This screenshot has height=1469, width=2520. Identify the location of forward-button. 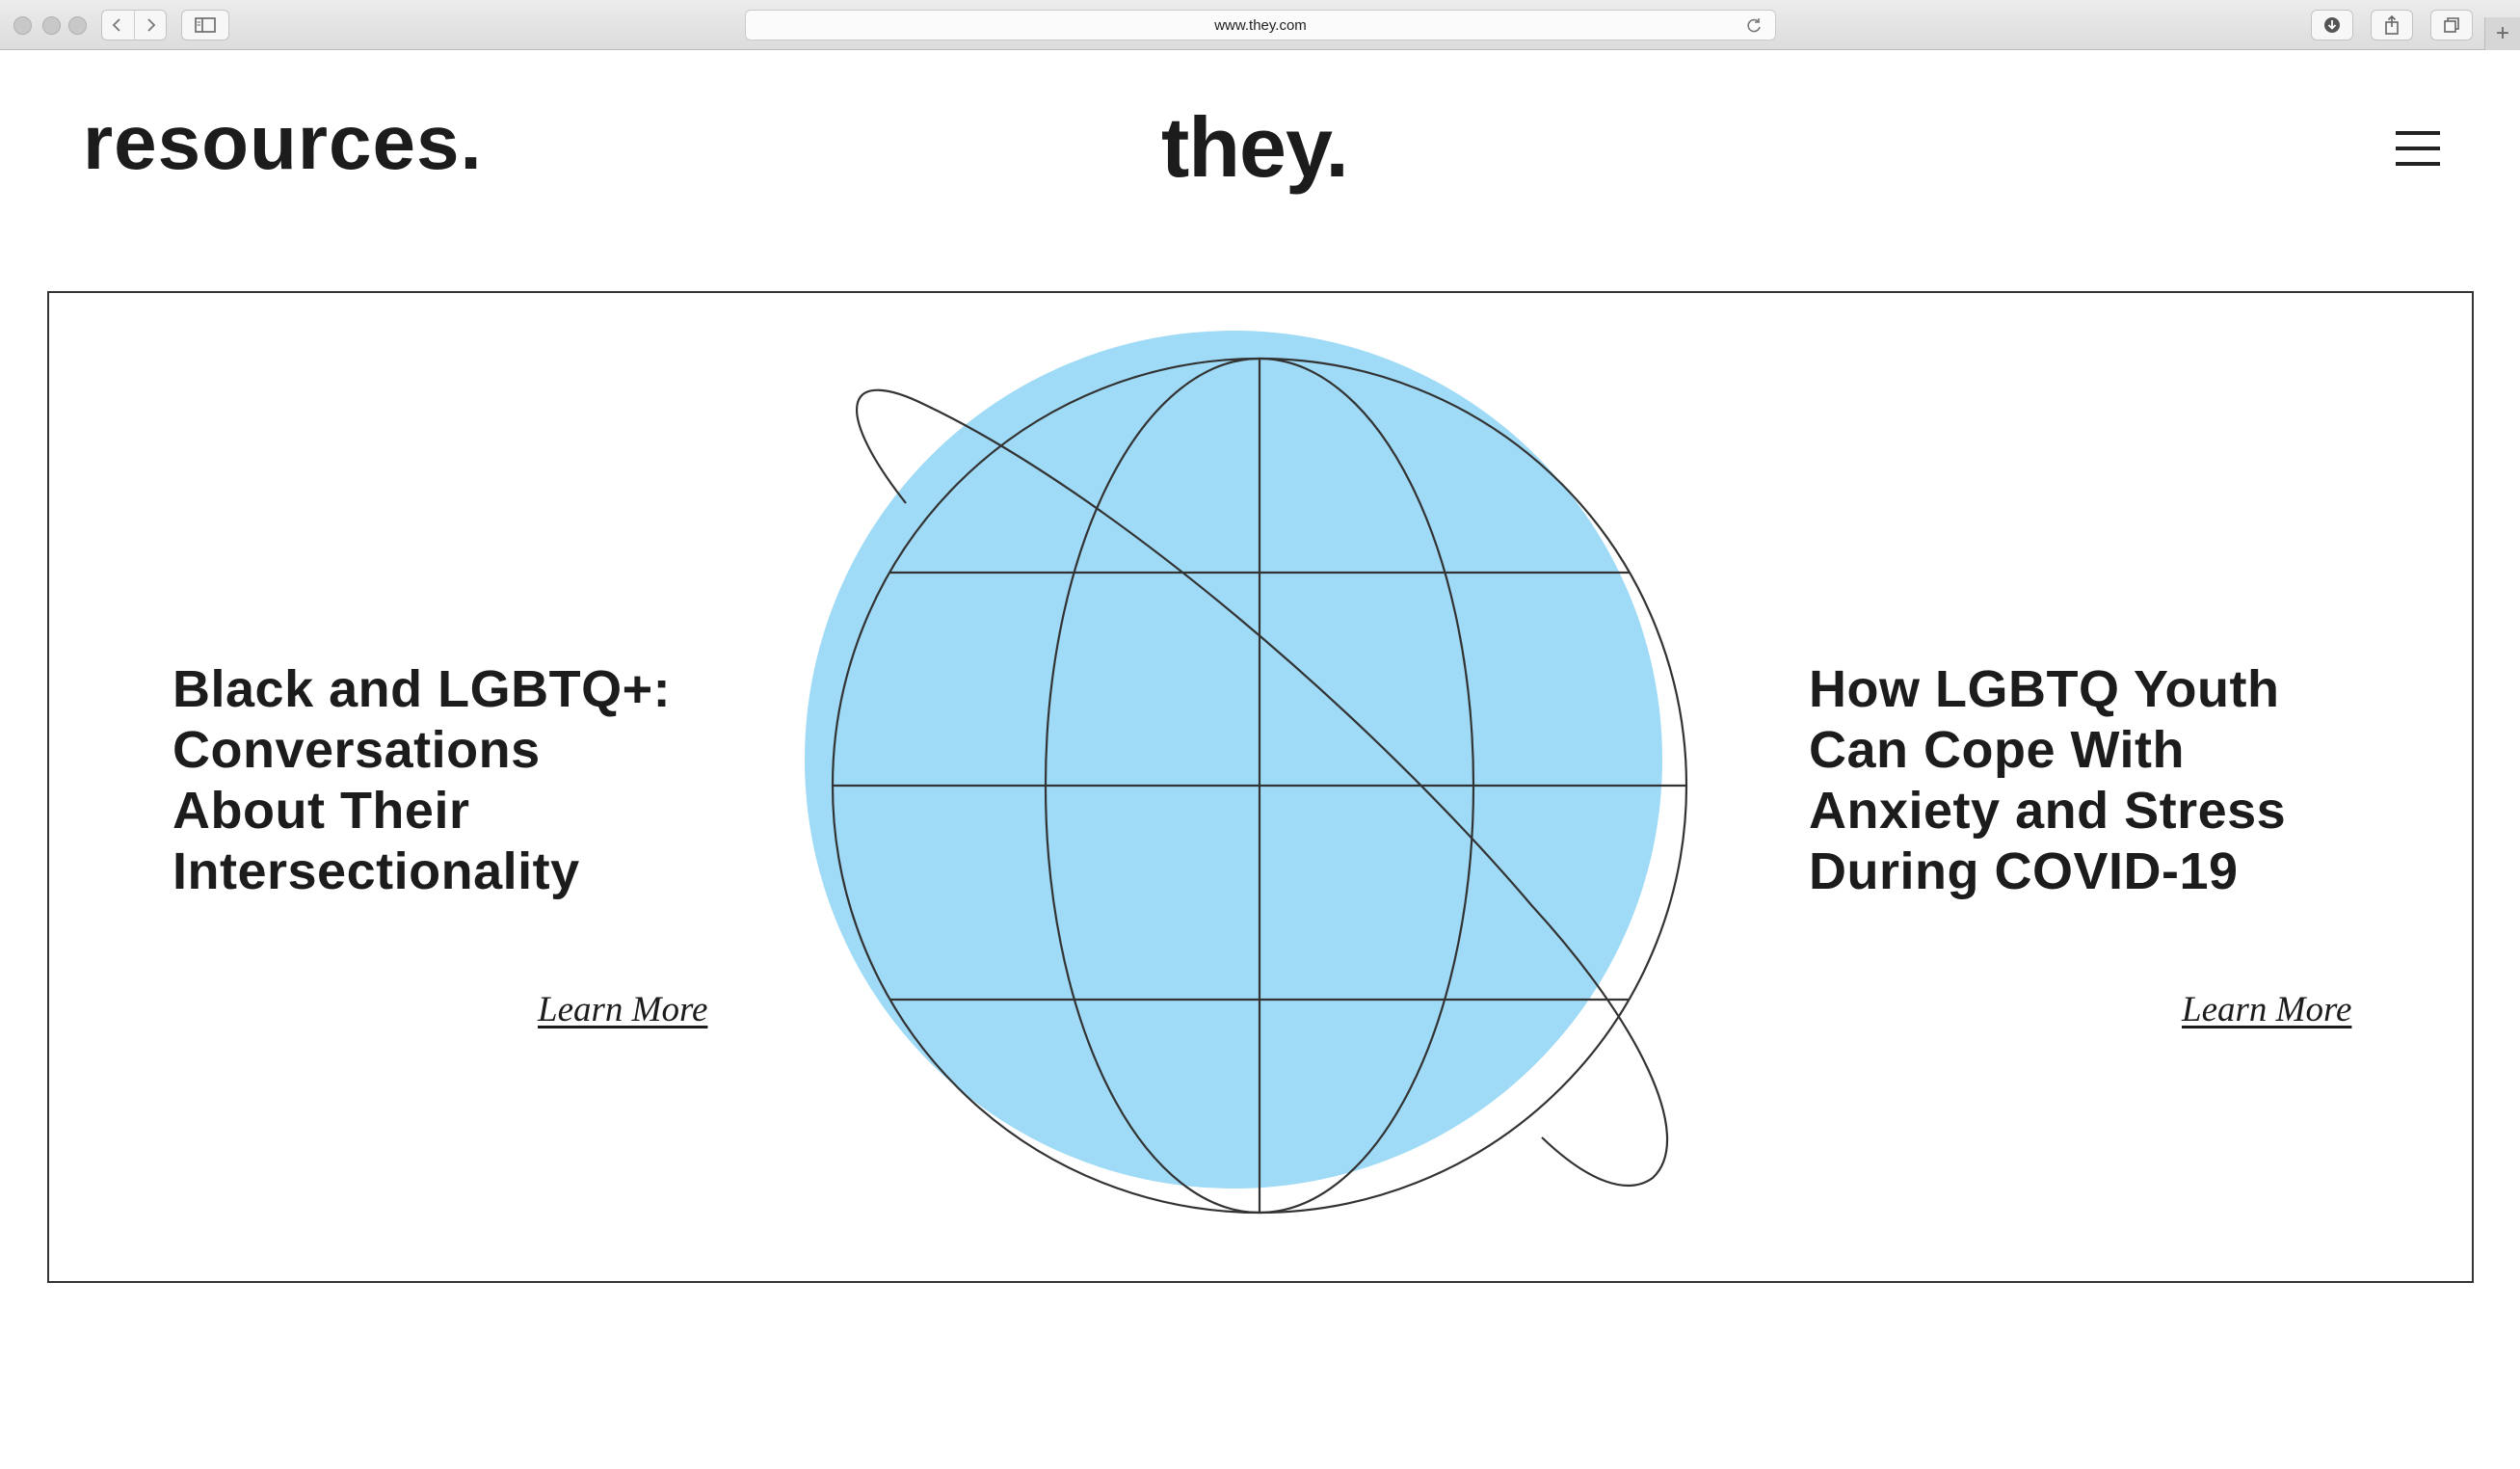
(150, 25).